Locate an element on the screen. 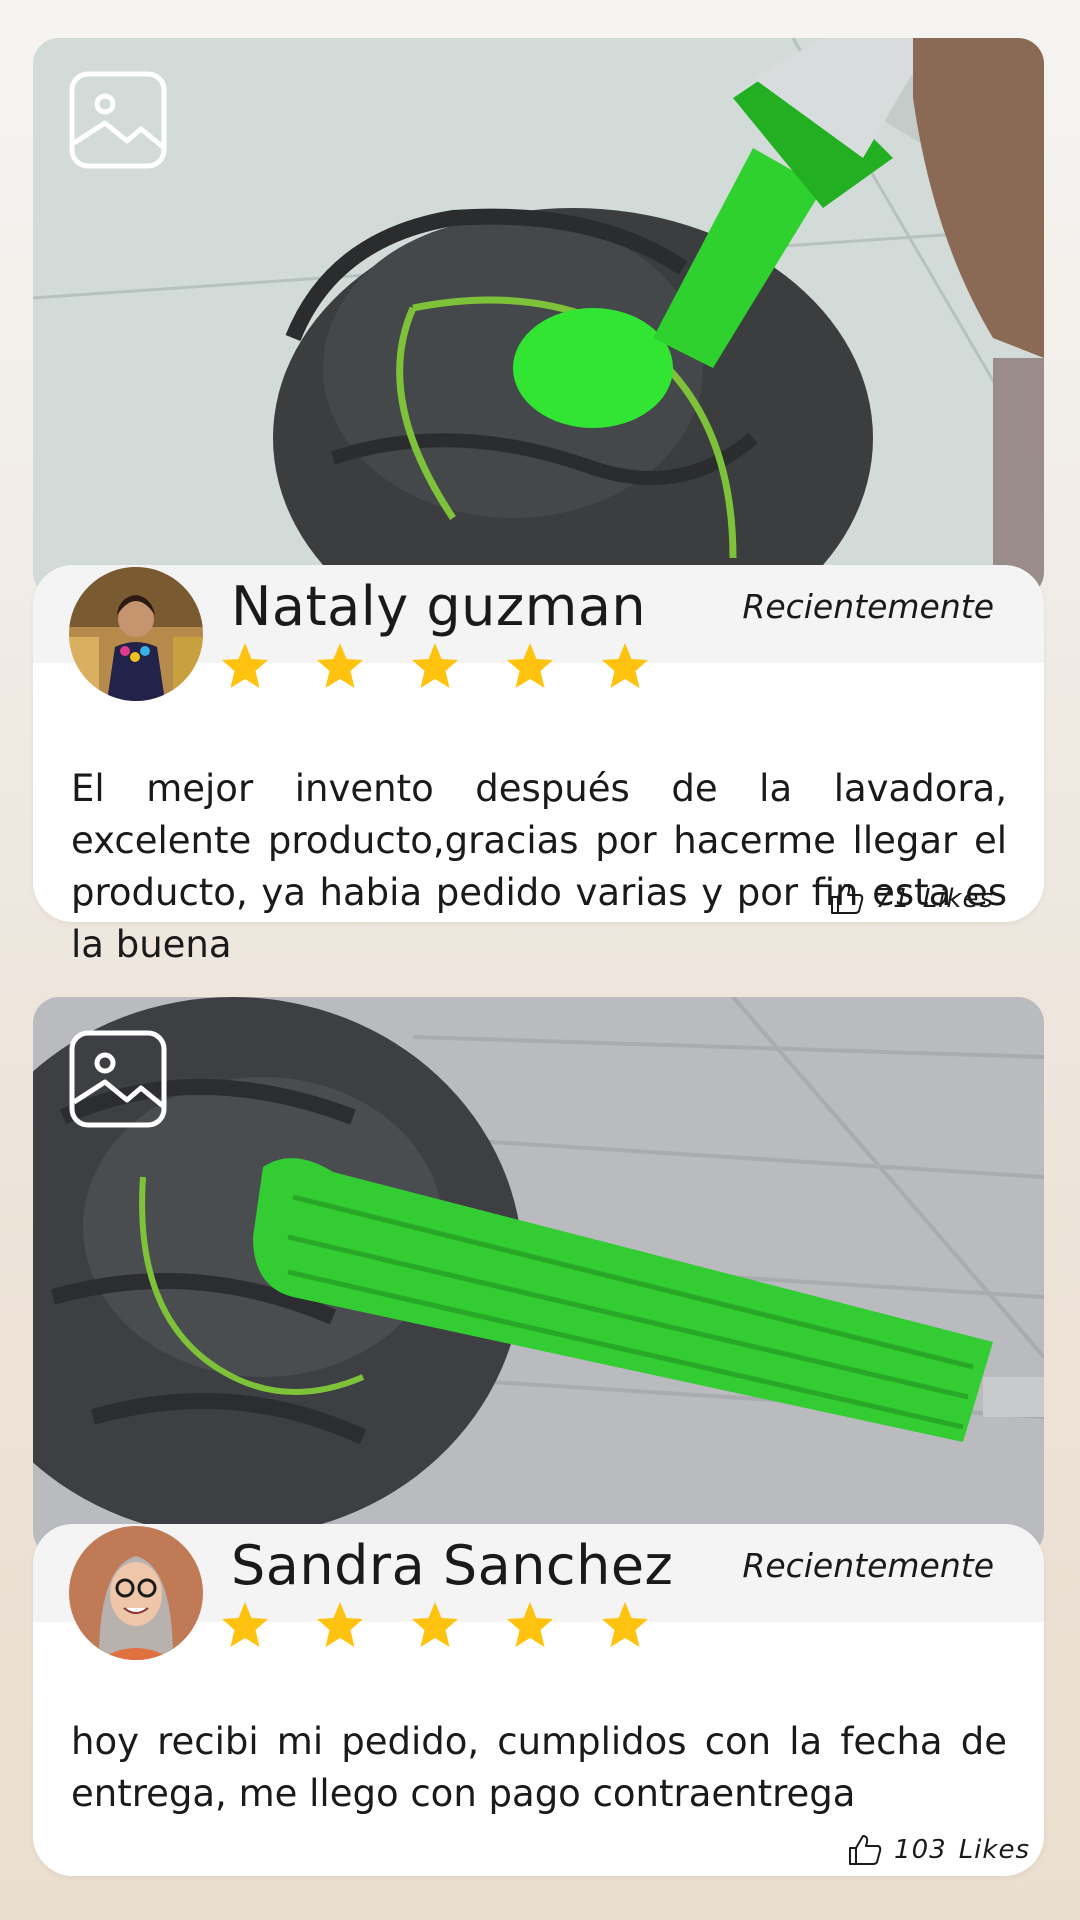 The height and width of the screenshot is (1920, 1080). reviewer-name: Sandra Sanchez is located at coordinates (452, 1565).